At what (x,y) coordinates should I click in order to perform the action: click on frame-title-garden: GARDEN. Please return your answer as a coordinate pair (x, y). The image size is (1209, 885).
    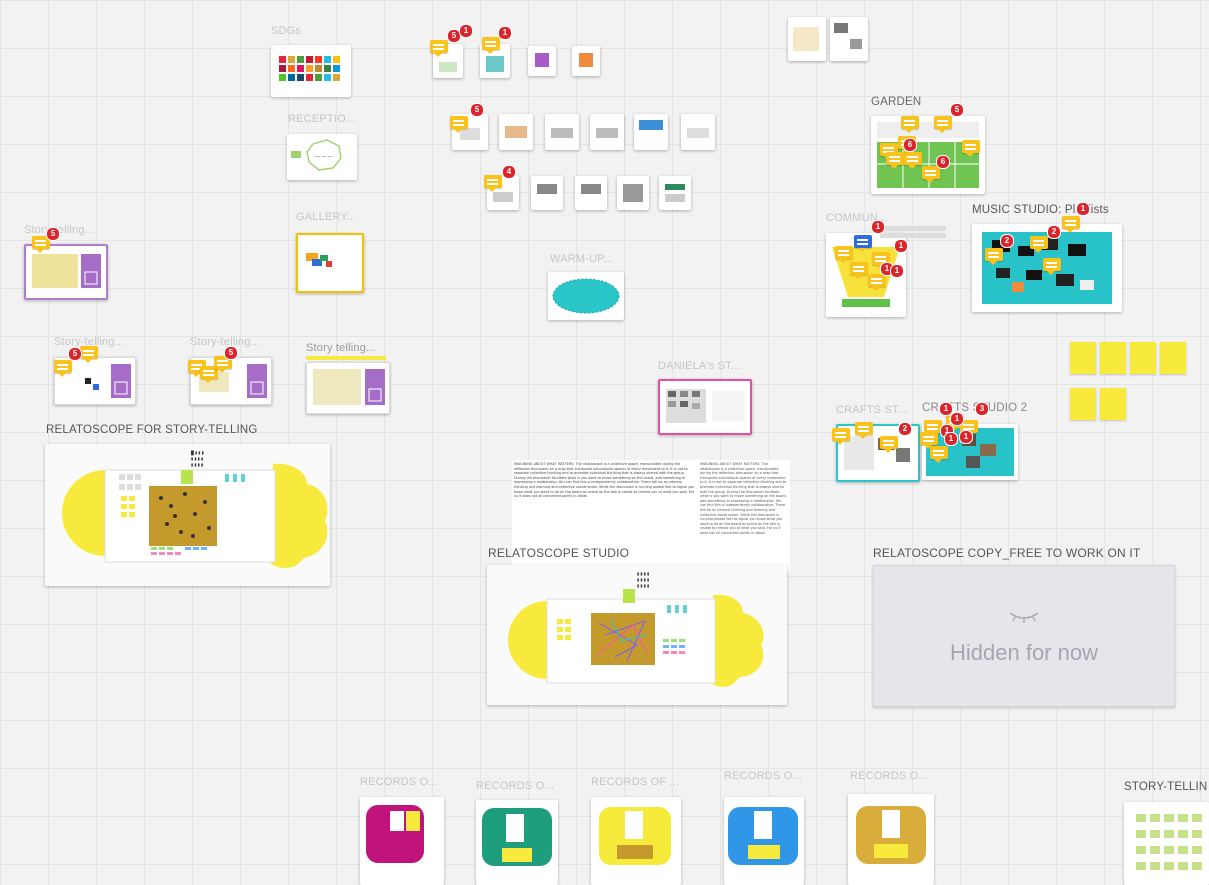
    Looking at the image, I should click on (896, 102).